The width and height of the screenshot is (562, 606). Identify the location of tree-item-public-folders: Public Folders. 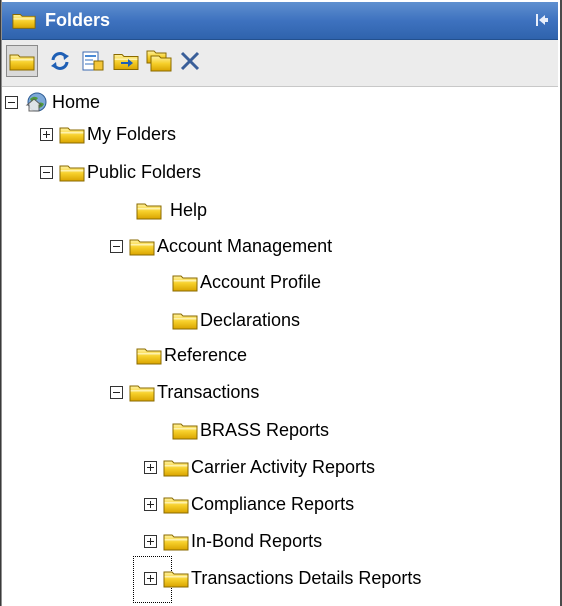
(120, 172).